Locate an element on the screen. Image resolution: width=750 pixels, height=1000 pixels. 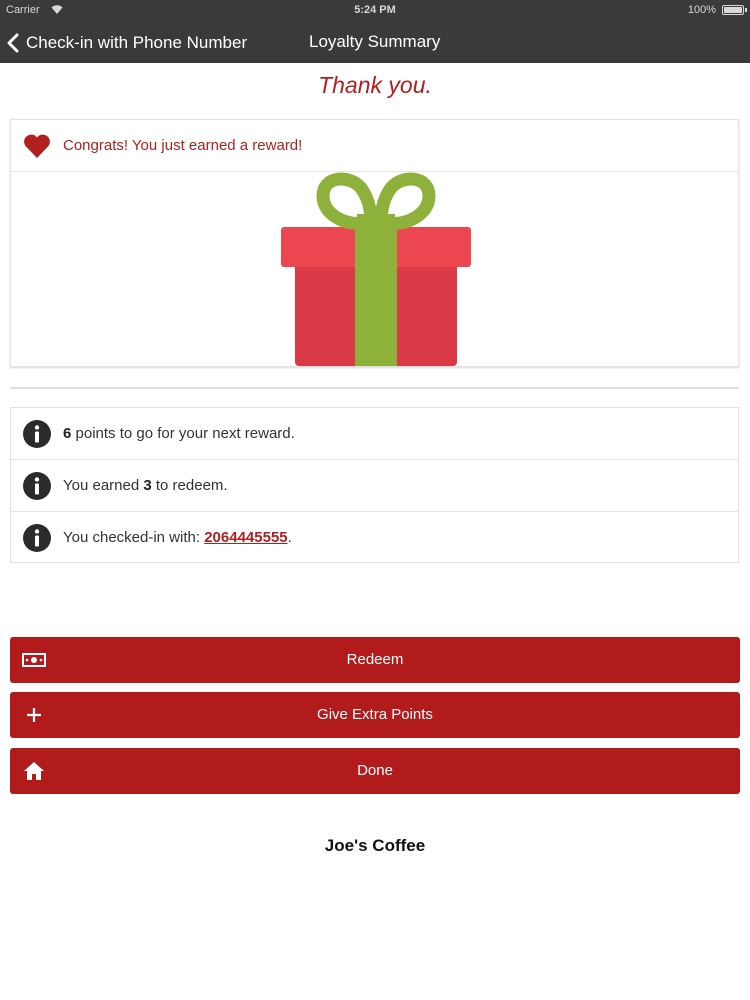
earned-rewards-value: 3 is located at coordinates (147, 485).